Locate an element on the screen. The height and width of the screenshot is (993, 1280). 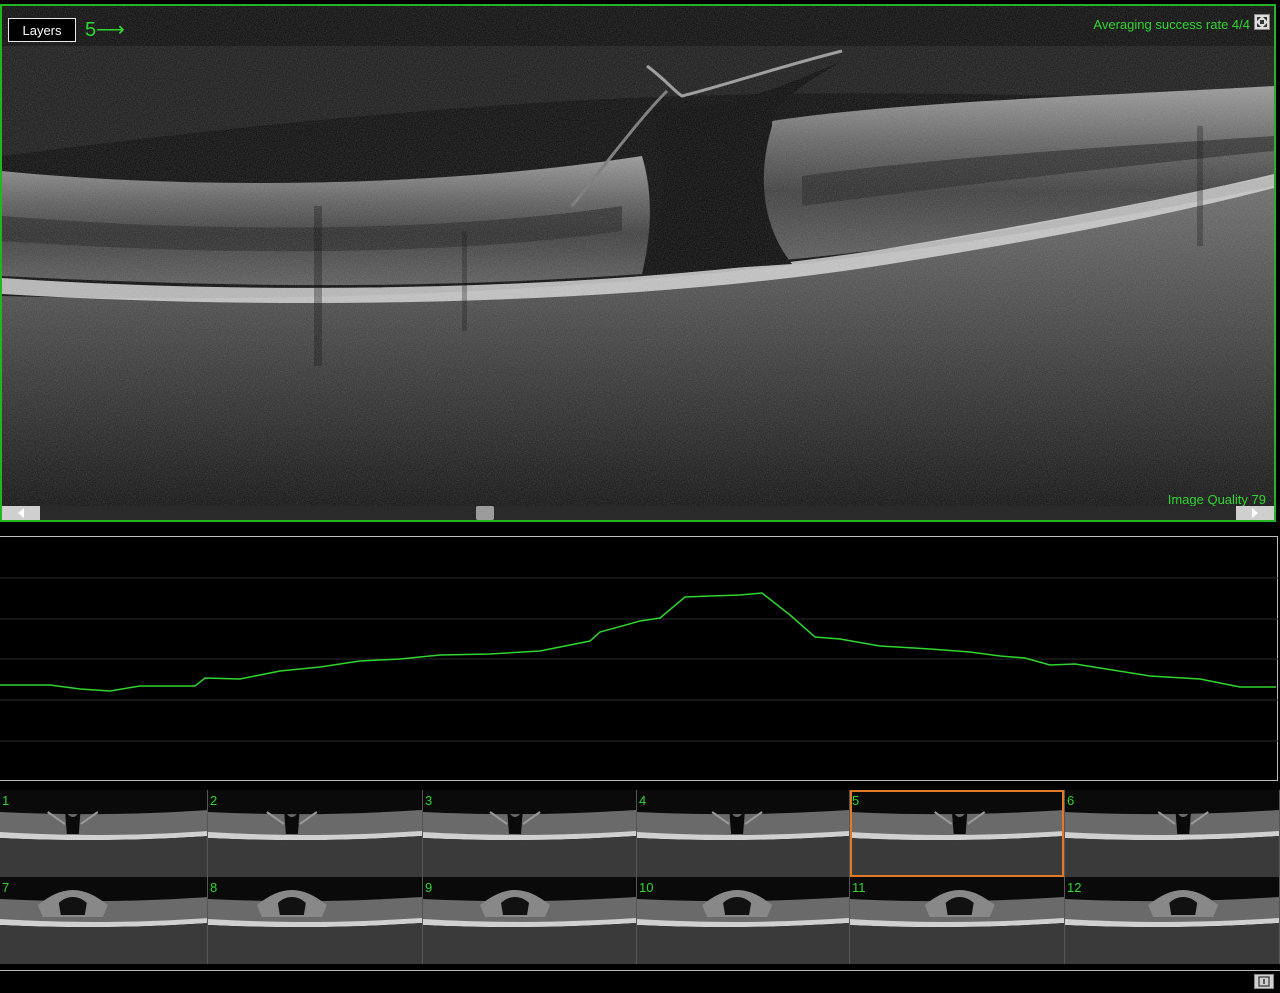
thumbnail-number: 4 is located at coordinates (643, 800).